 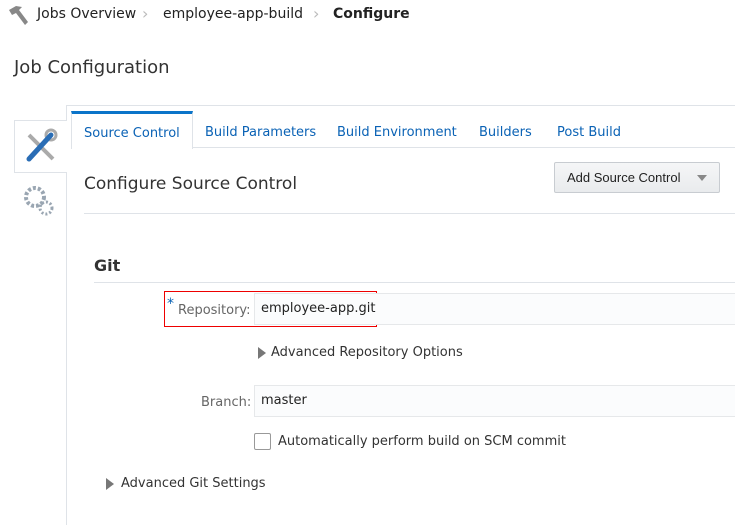 What do you see at coordinates (702, 178) in the screenshot?
I see `caret-down-icon` at bounding box center [702, 178].